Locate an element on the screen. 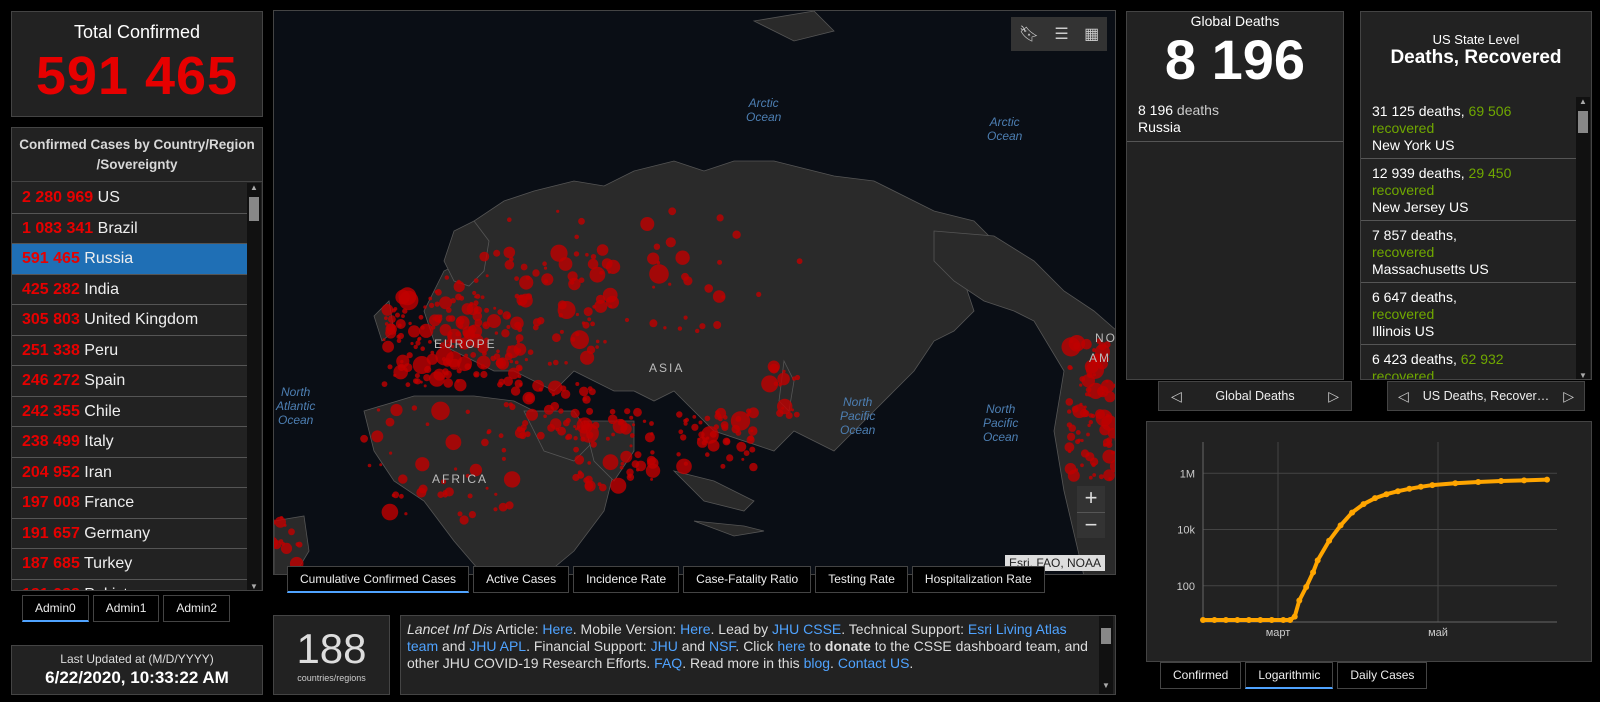 This screenshot has height=702, width=1600. us-state-item: 7 857 deaths, recovered Massachusetts US is located at coordinates (1469, 252).